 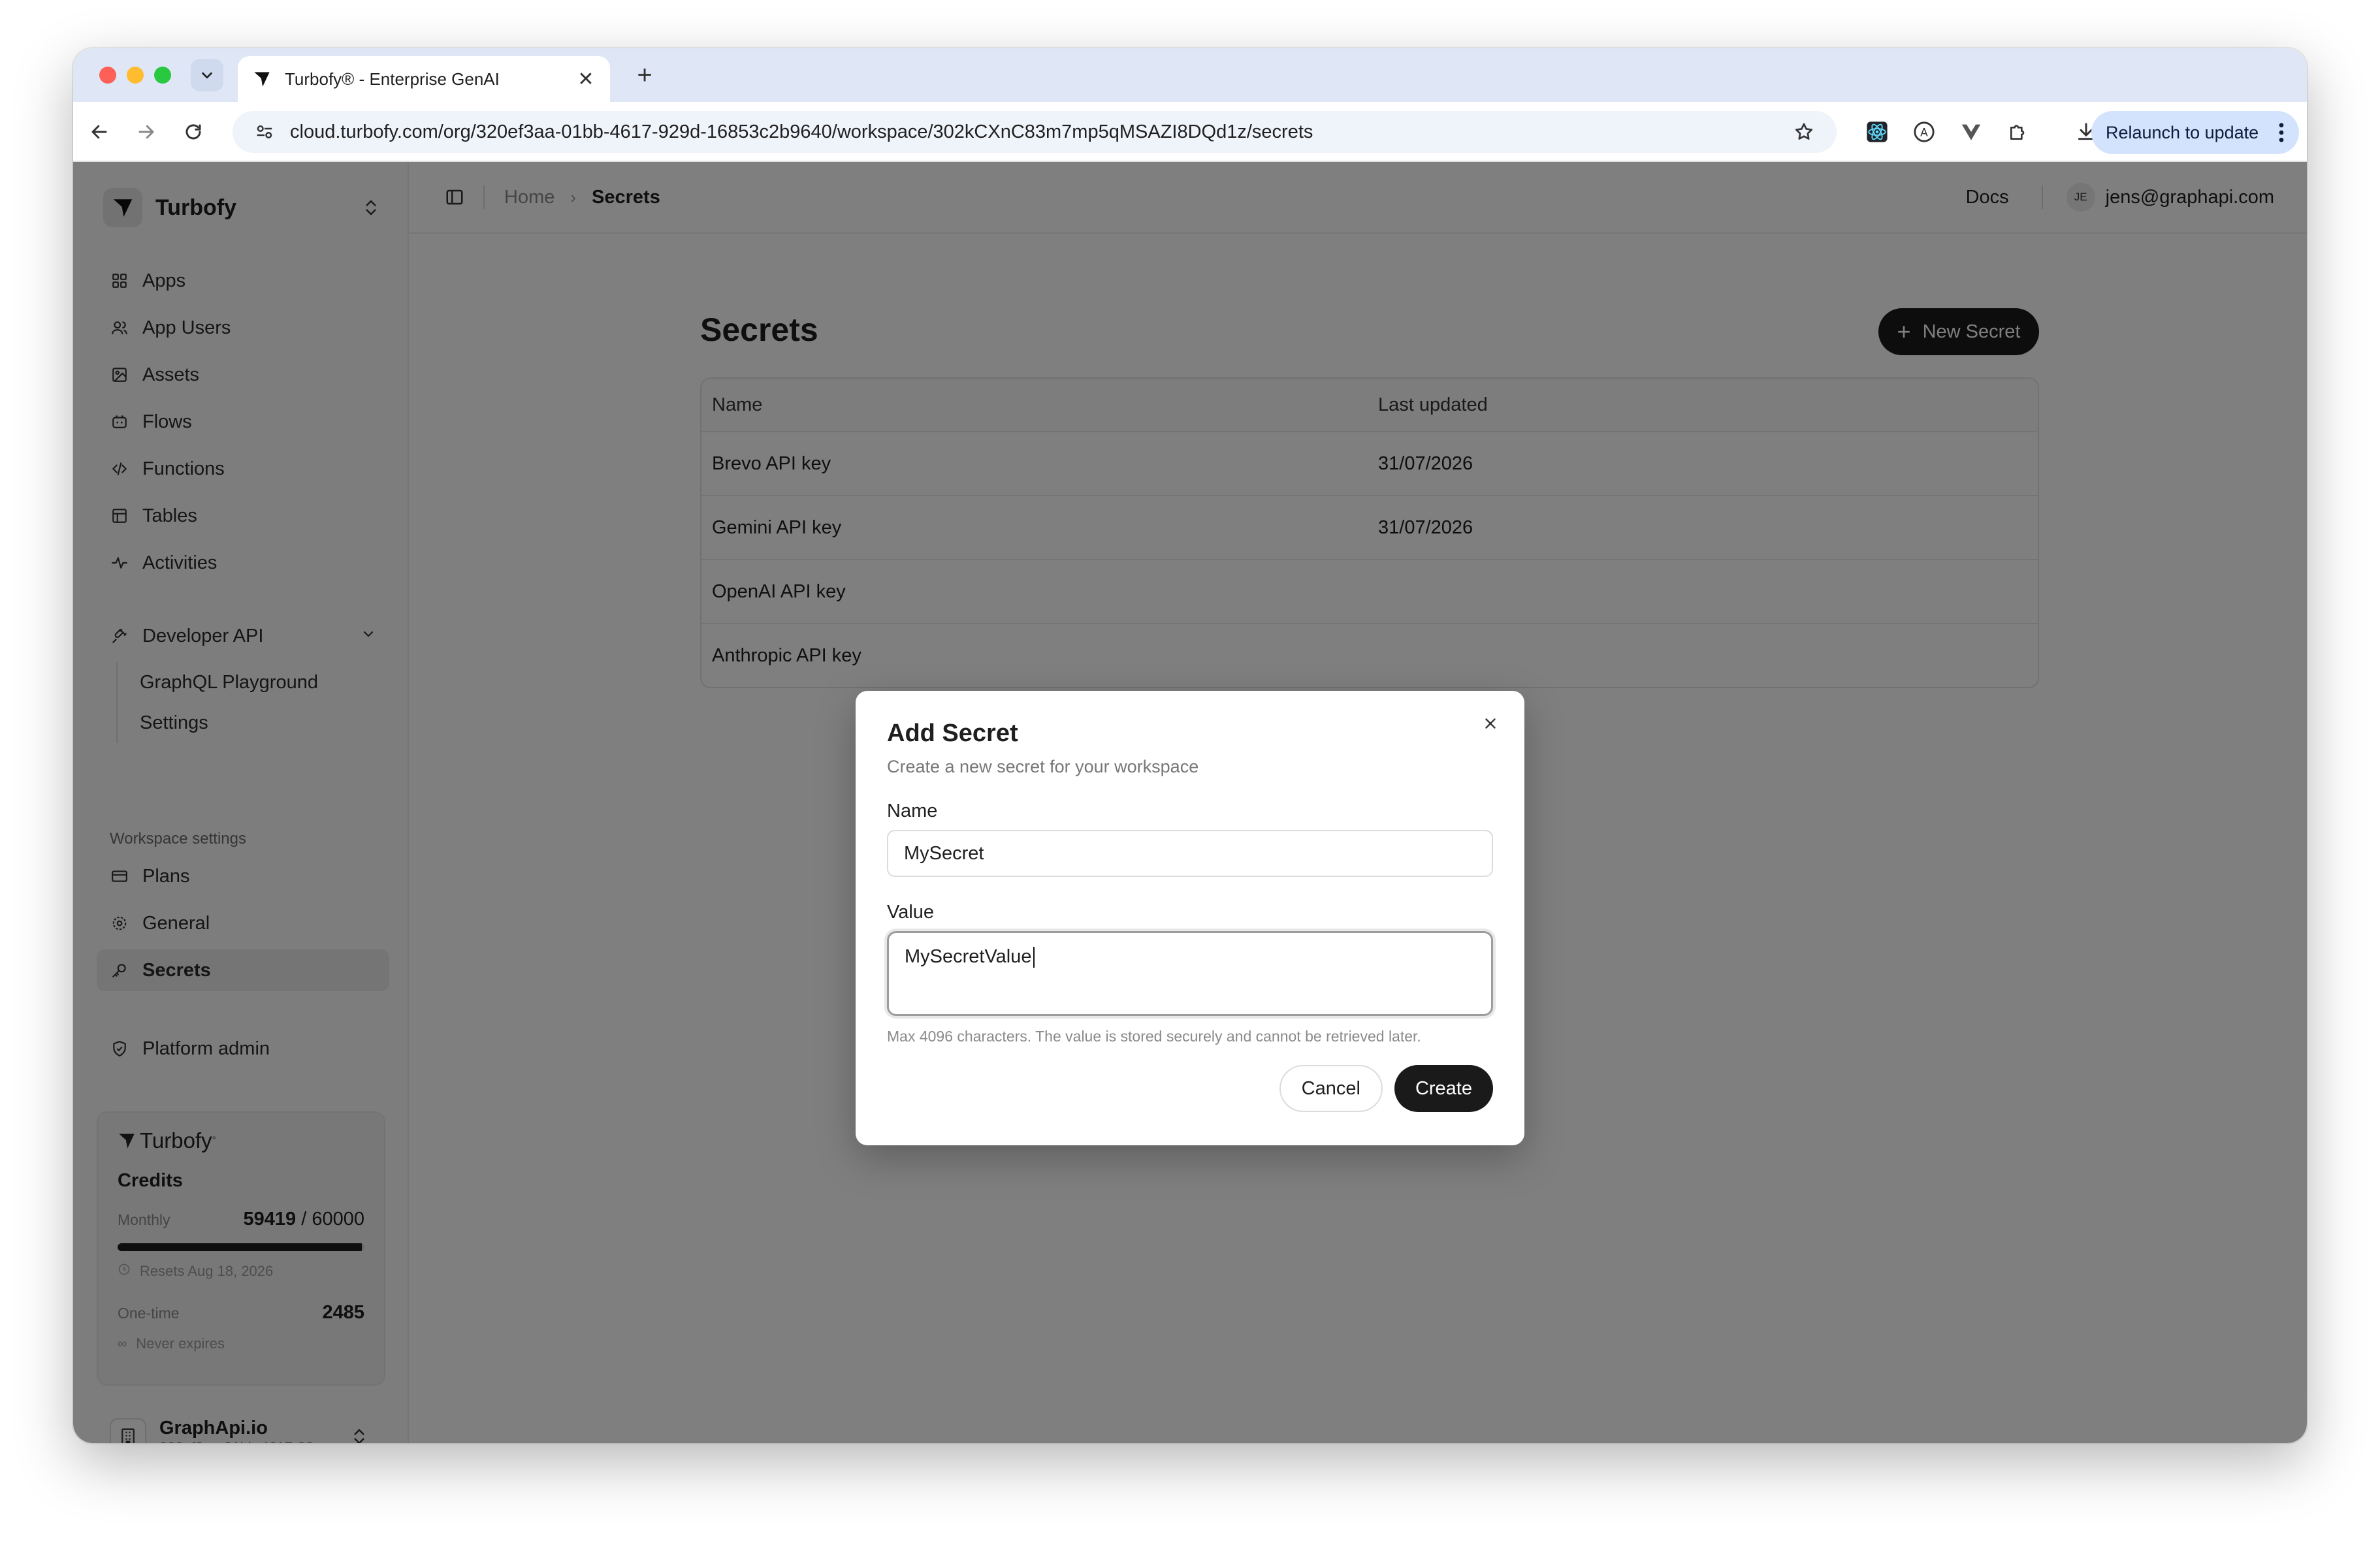 What do you see at coordinates (262, 79) in the screenshot?
I see `turbofy-favicon-icon` at bounding box center [262, 79].